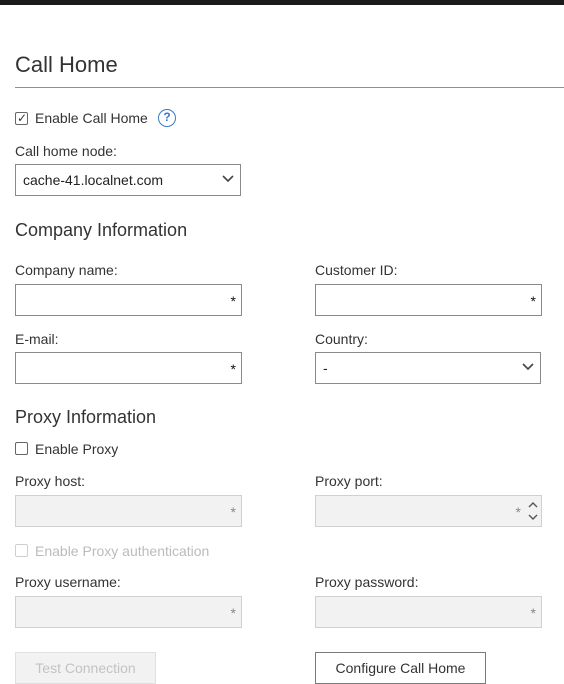  What do you see at coordinates (428, 368) in the screenshot?
I see `country-select: -` at bounding box center [428, 368].